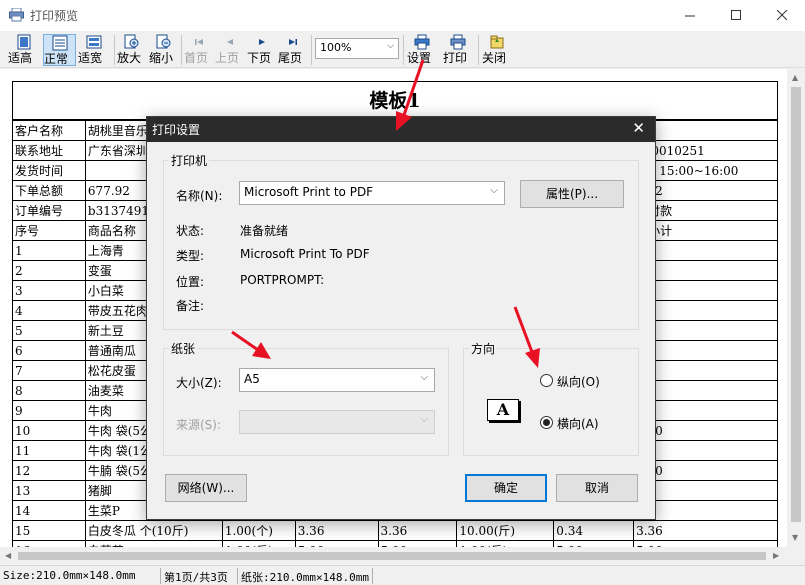 Image resolution: width=805 pixels, height=585 pixels. I want to click on scroll-left-icon: ◀, so click(8, 555).